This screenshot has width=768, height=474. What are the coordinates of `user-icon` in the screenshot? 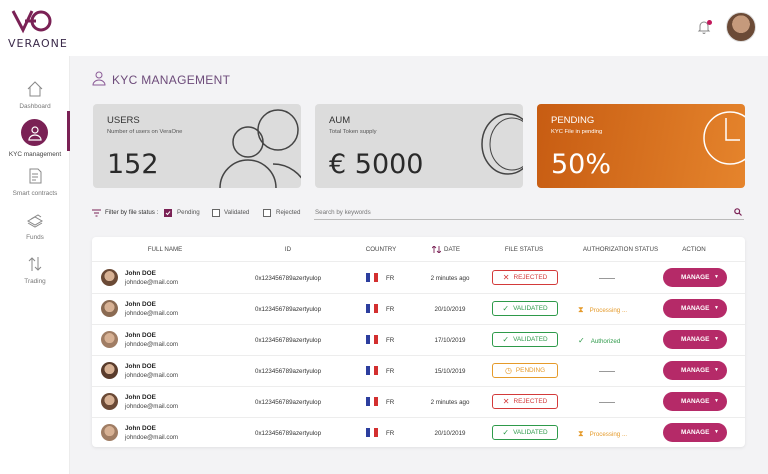 It's located at (99, 78).